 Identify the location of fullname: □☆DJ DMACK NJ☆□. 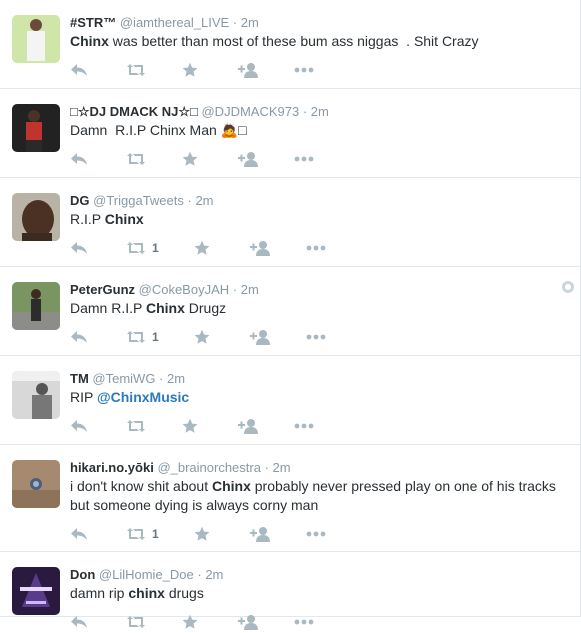
(134, 111).